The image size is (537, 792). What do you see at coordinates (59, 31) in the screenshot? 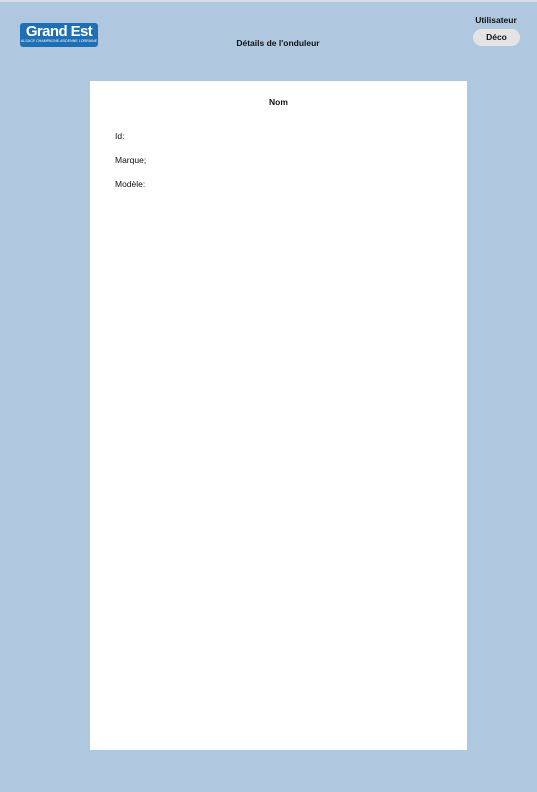
I see `logo-wordmark: Grand Est` at bounding box center [59, 31].